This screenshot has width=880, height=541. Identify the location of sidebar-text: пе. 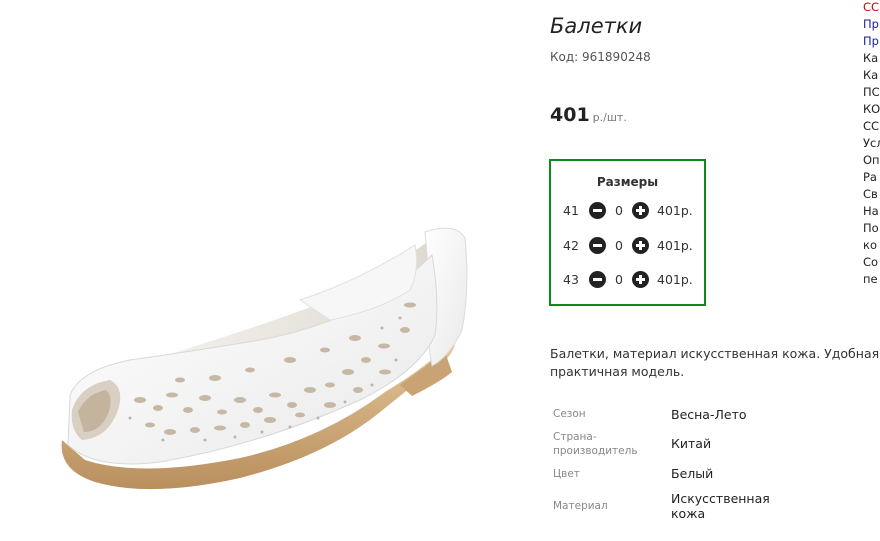
(870, 279).